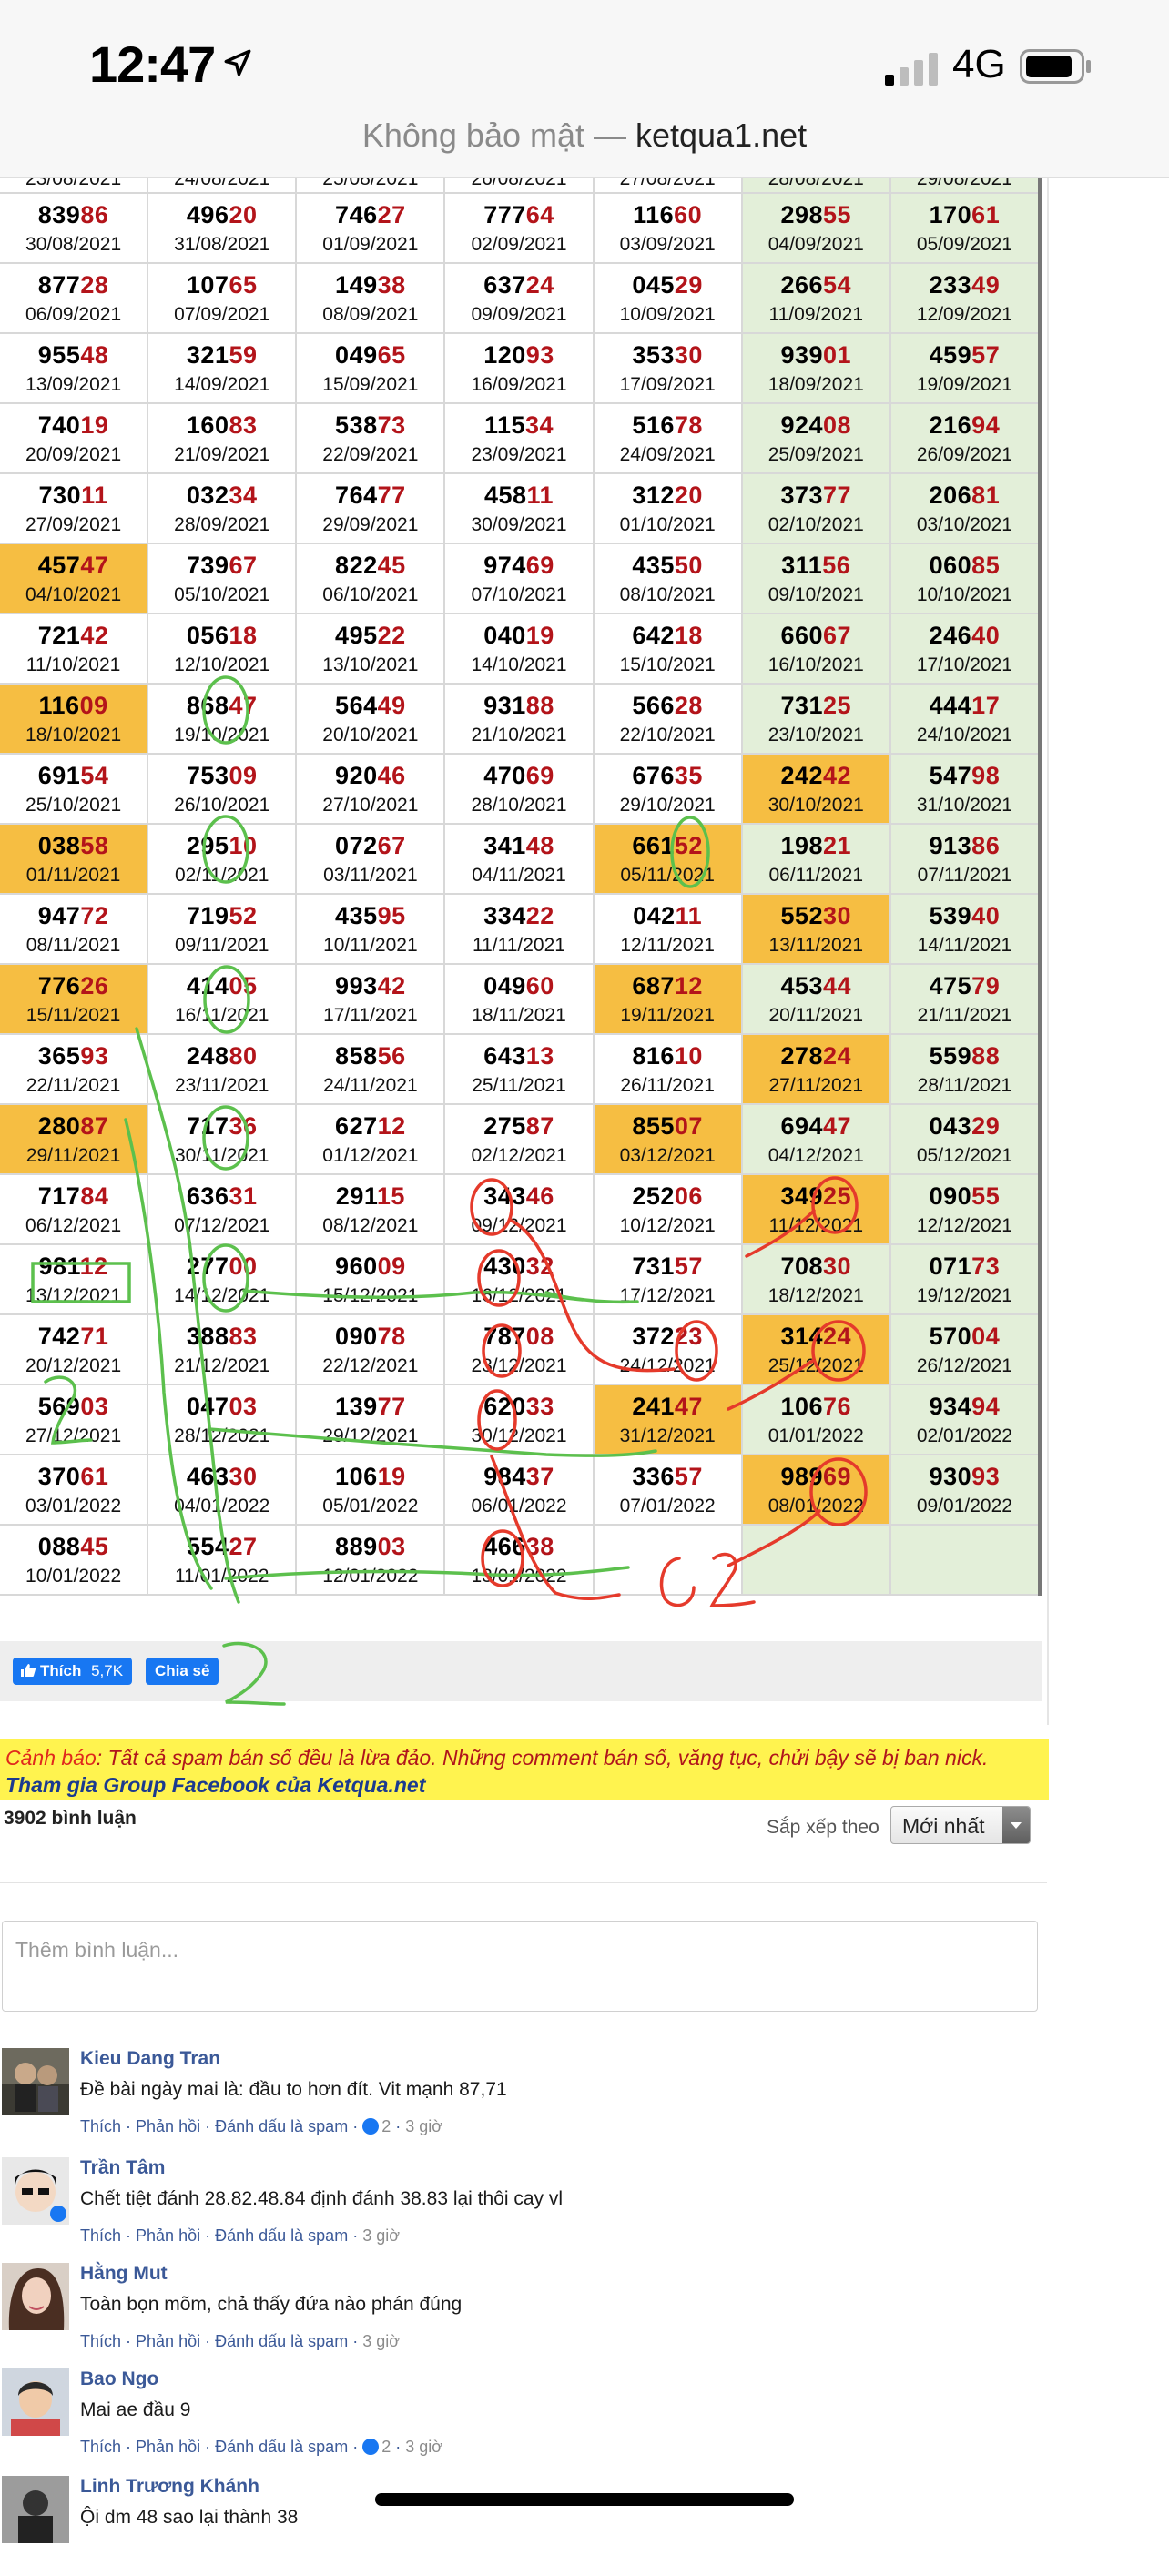  I want to click on number-last-two: 84, so click(94, 1196).